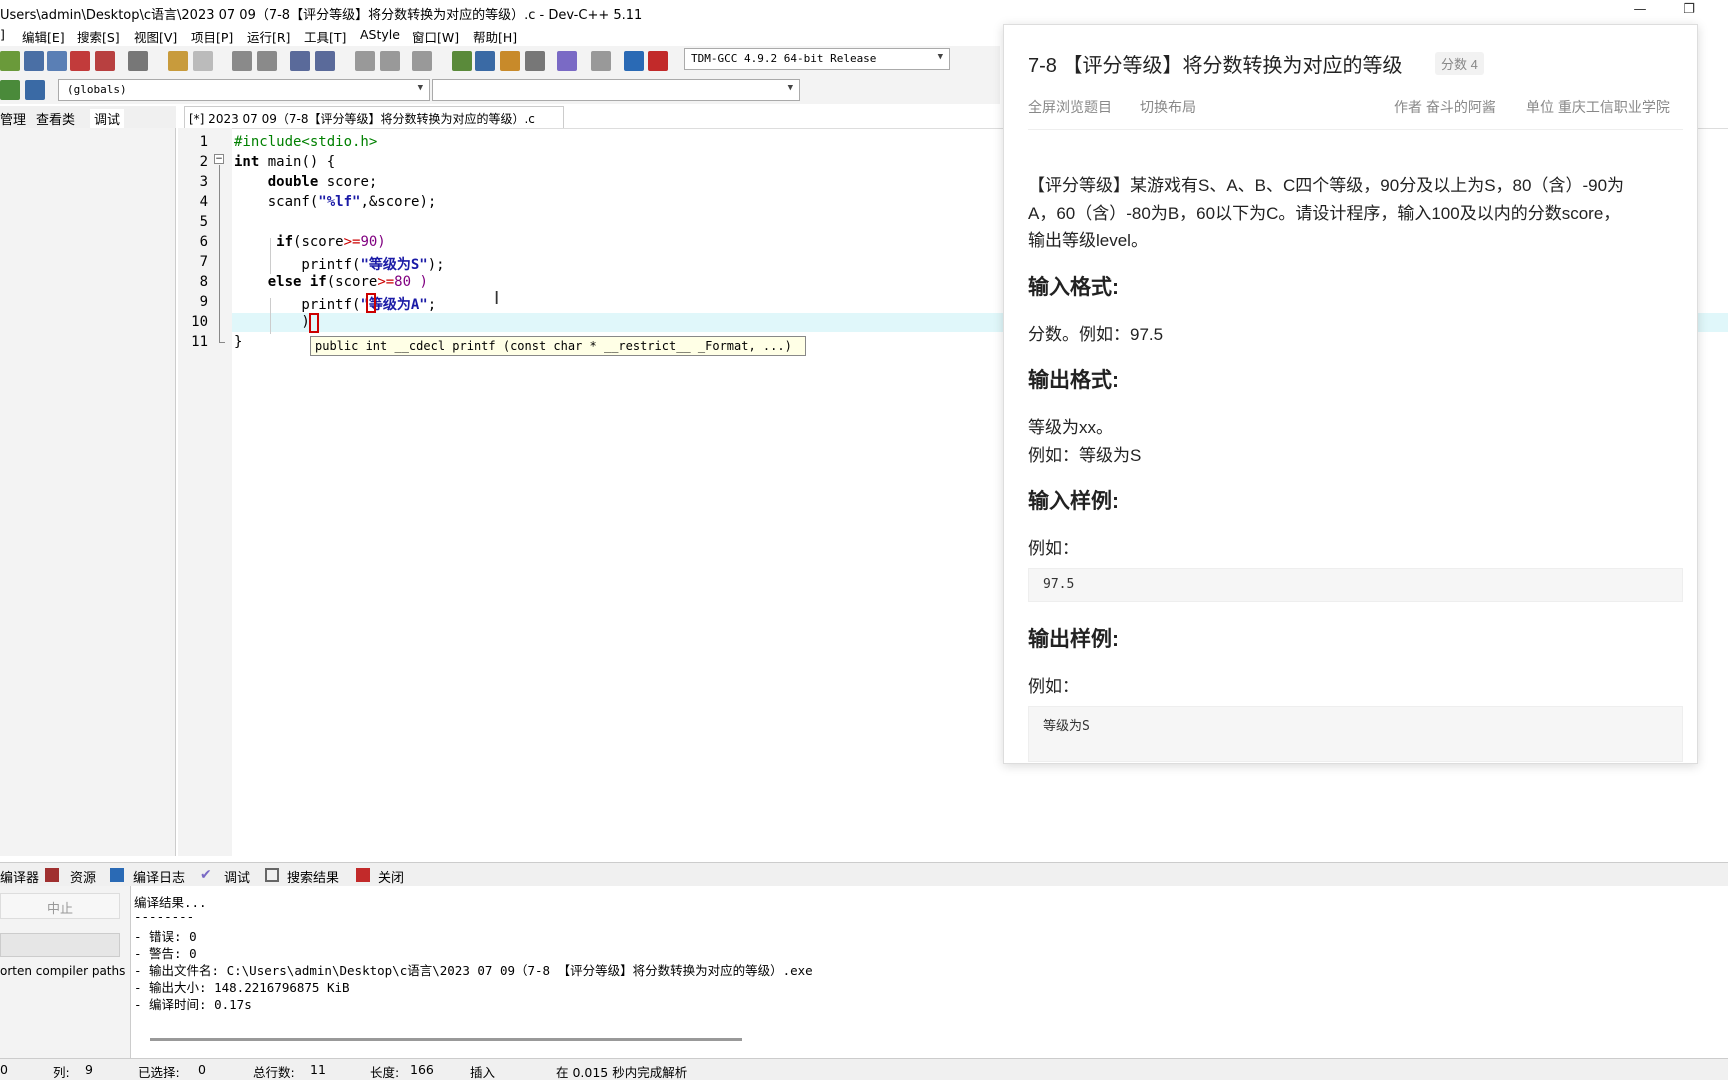 The image size is (1728, 1081). What do you see at coordinates (1073, 639) in the screenshot?
I see `output-sample-heading: 输出样例:` at bounding box center [1073, 639].